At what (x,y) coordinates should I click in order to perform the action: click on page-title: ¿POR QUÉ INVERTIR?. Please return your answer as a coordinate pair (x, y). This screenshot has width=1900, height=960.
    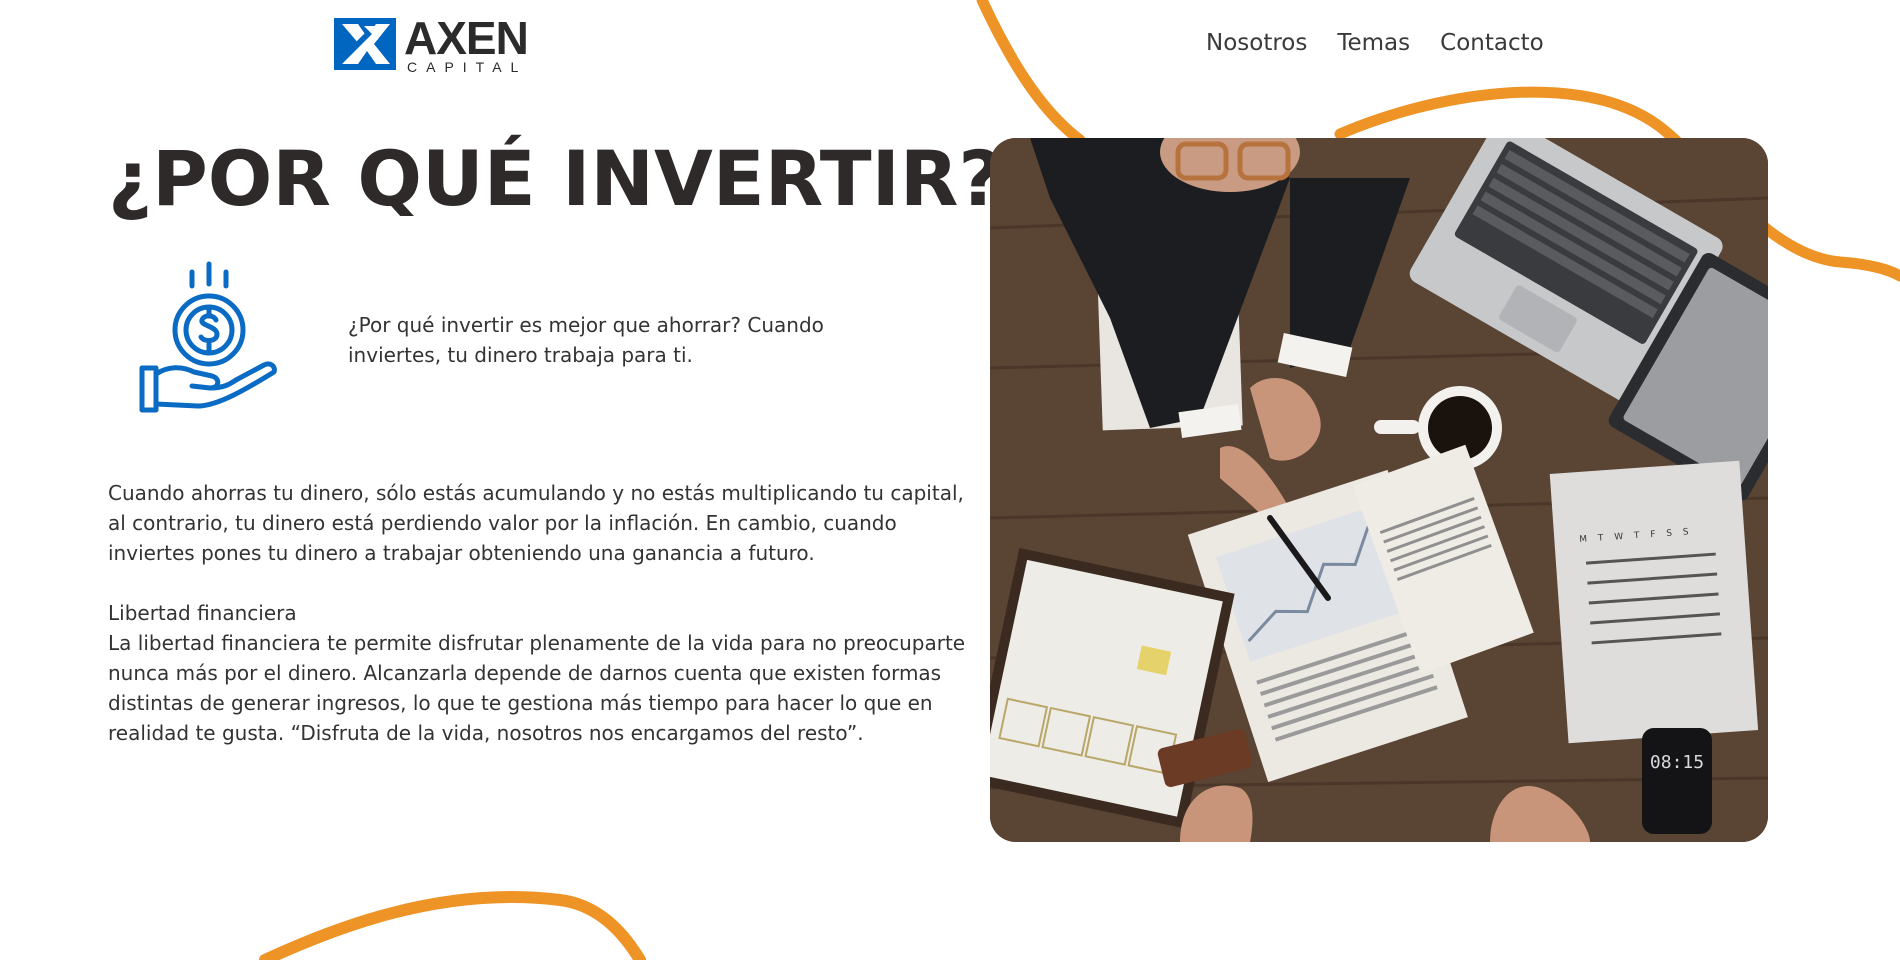
    Looking at the image, I should click on (555, 178).